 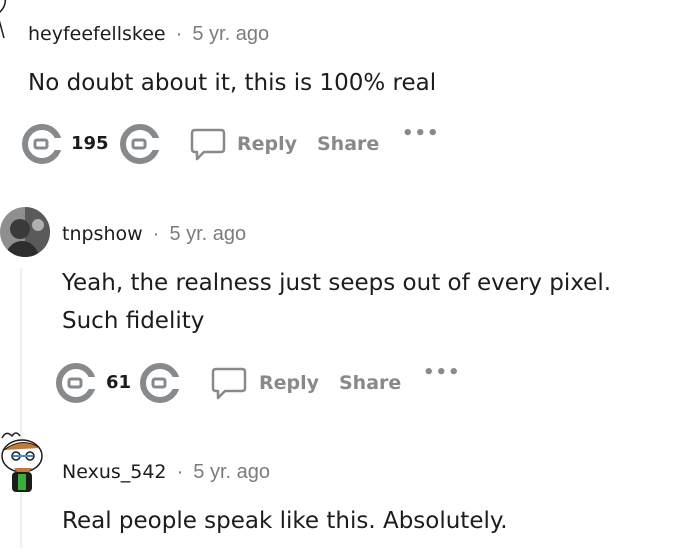 I want to click on comment-meta: heyfeefellskee · 5 yr. ago, so click(x=148, y=34).